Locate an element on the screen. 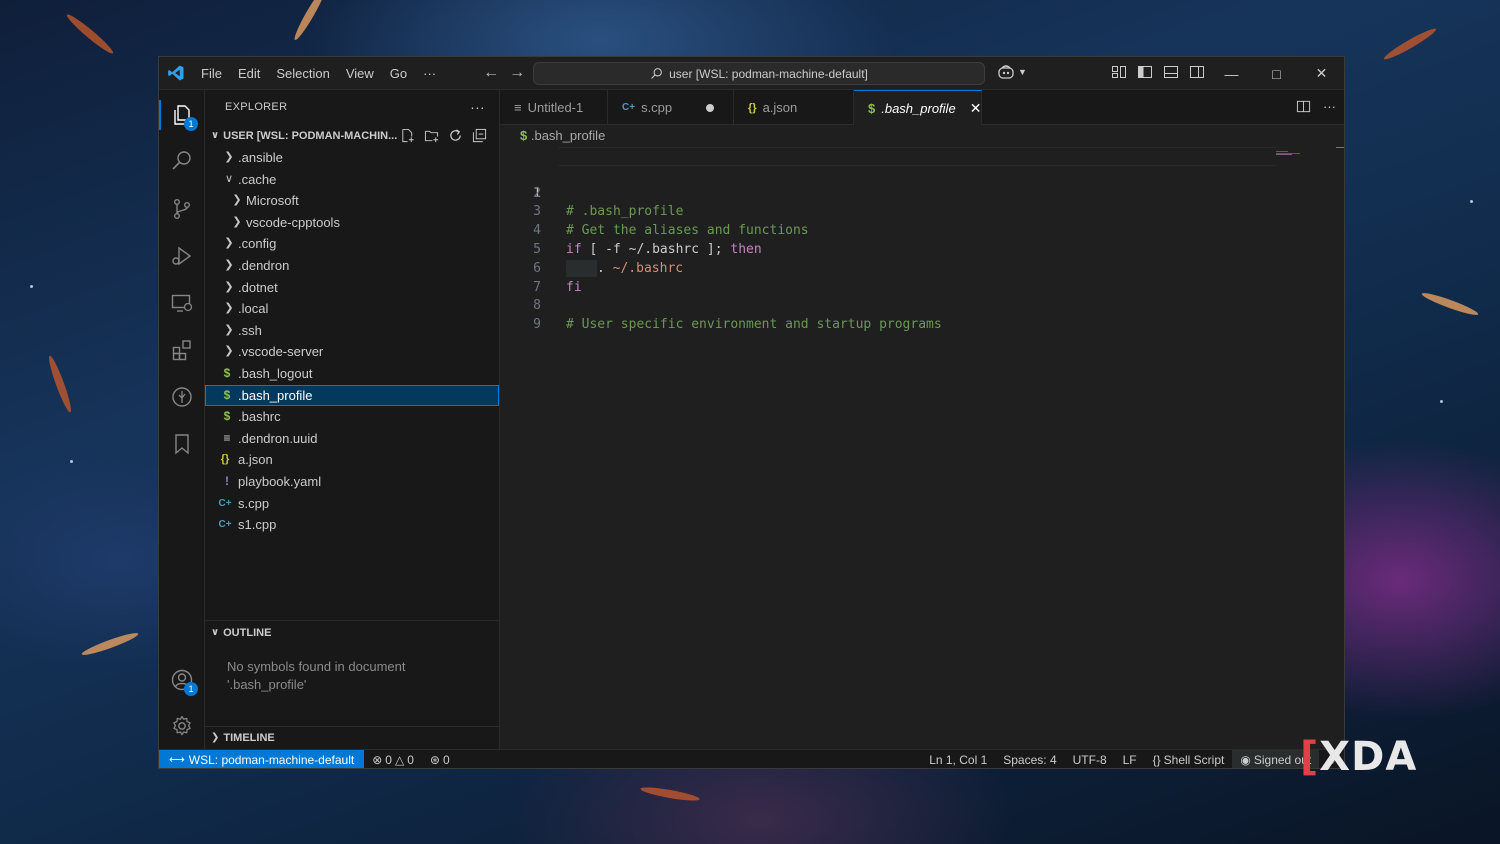 Image resolution: width=1500 pixels, height=844 pixels. menu-file: File is located at coordinates (211, 73).